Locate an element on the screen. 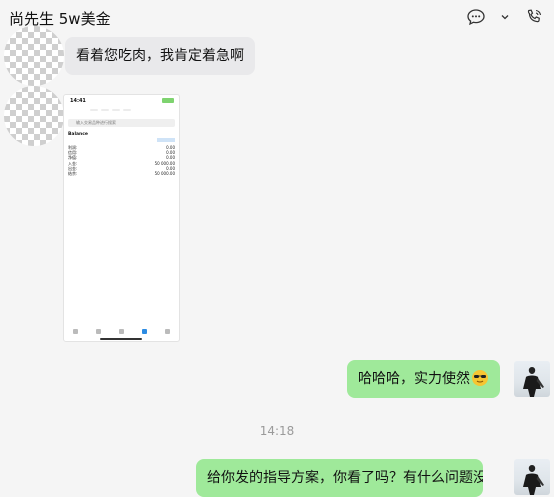 The width and height of the screenshot is (554, 497). cool-face-emoji-icon is located at coordinates (479, 378).